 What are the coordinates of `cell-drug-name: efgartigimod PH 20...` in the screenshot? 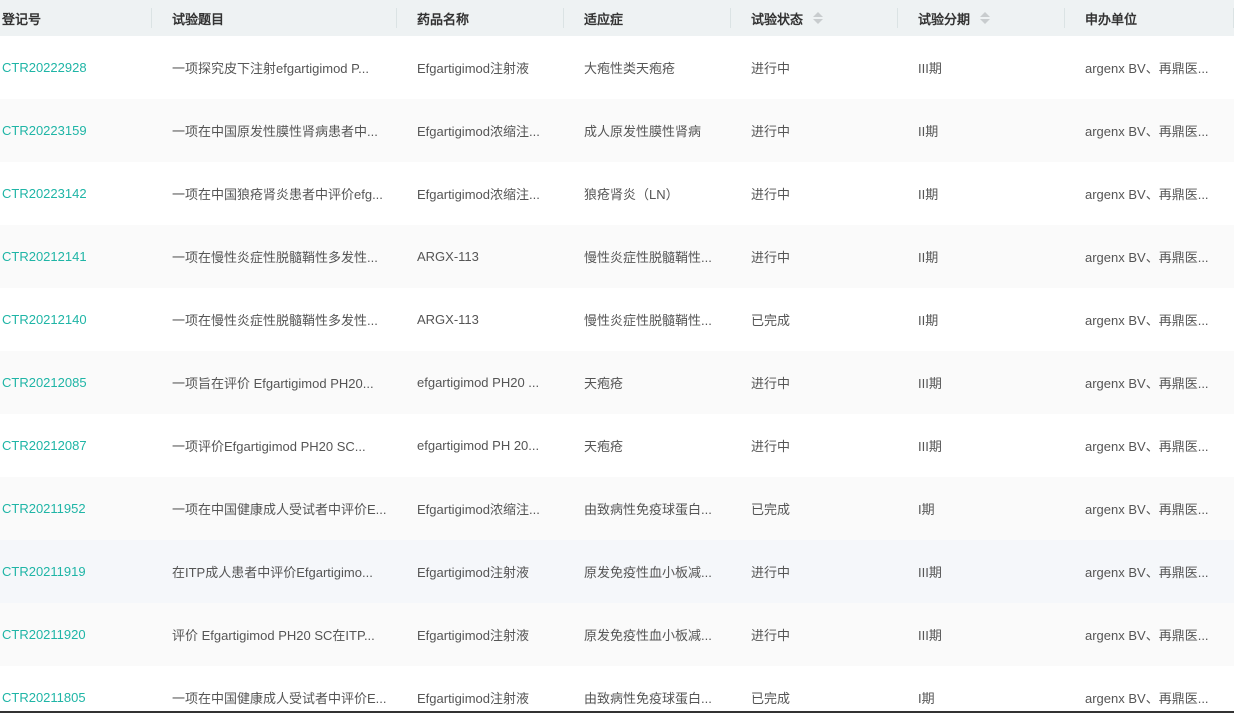 It's located at (480, 445).